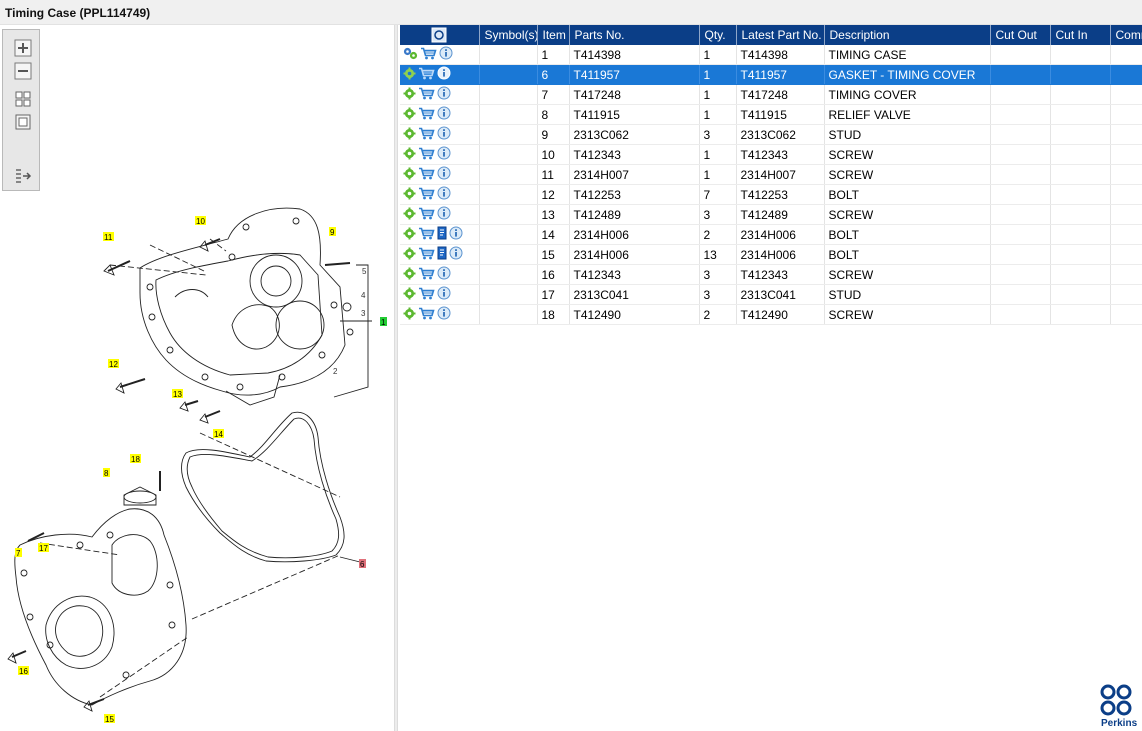 The height and width of the screenshot is (731, 1142). What do you see at coordinates (718, 35) in the screenshot?
I see `column-header-qty: Qty.` at bounding box center [718, 35].